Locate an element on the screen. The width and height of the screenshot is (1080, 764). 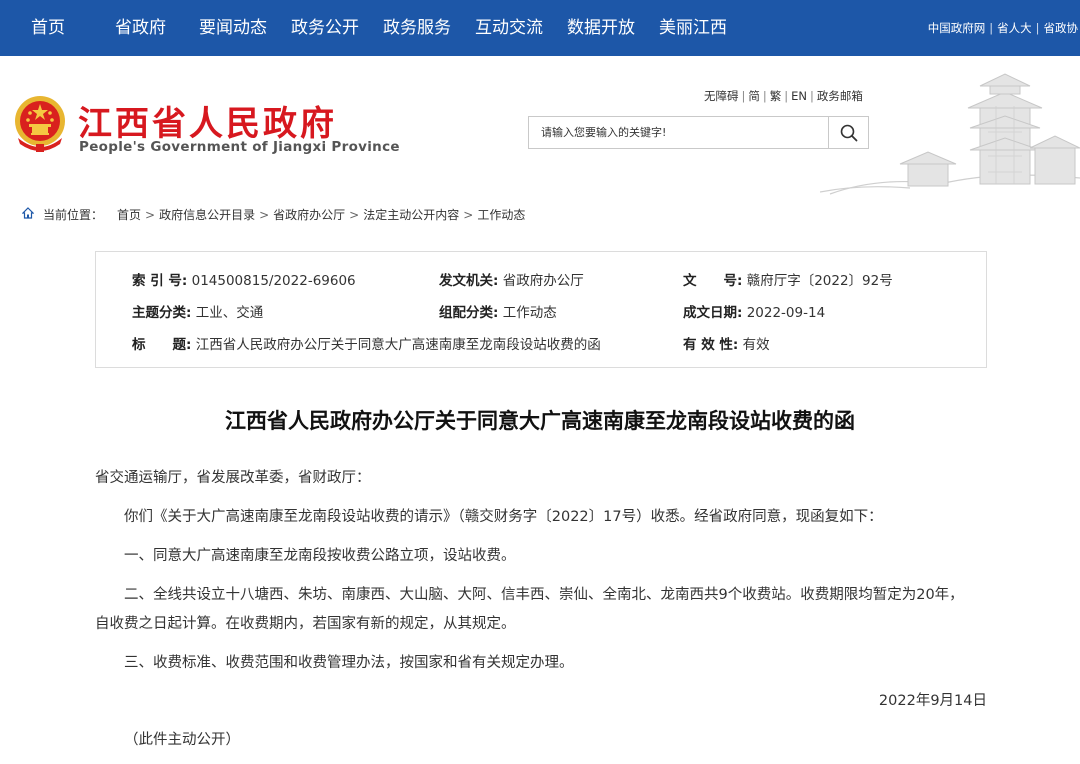
meta-issuer: 发文机关: 省政府办公厅 is located at coordinates (511, 279).